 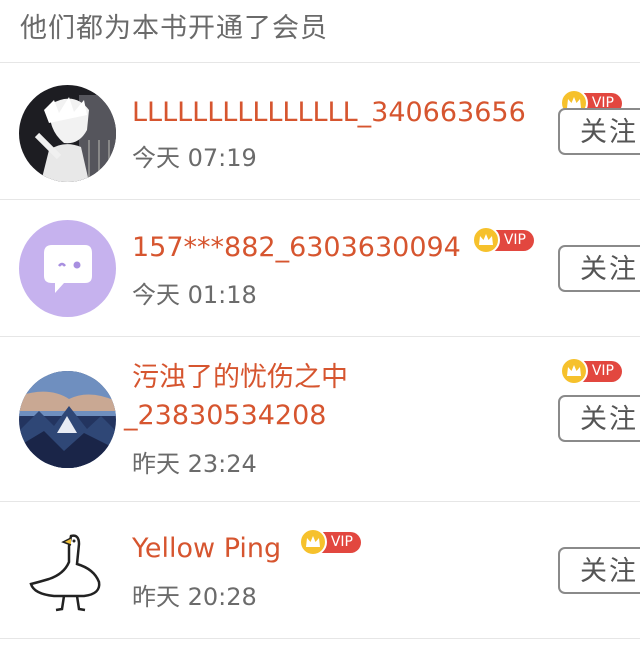 I want to click on anime-boy-avatar-icon, so click(x=67, y=133).